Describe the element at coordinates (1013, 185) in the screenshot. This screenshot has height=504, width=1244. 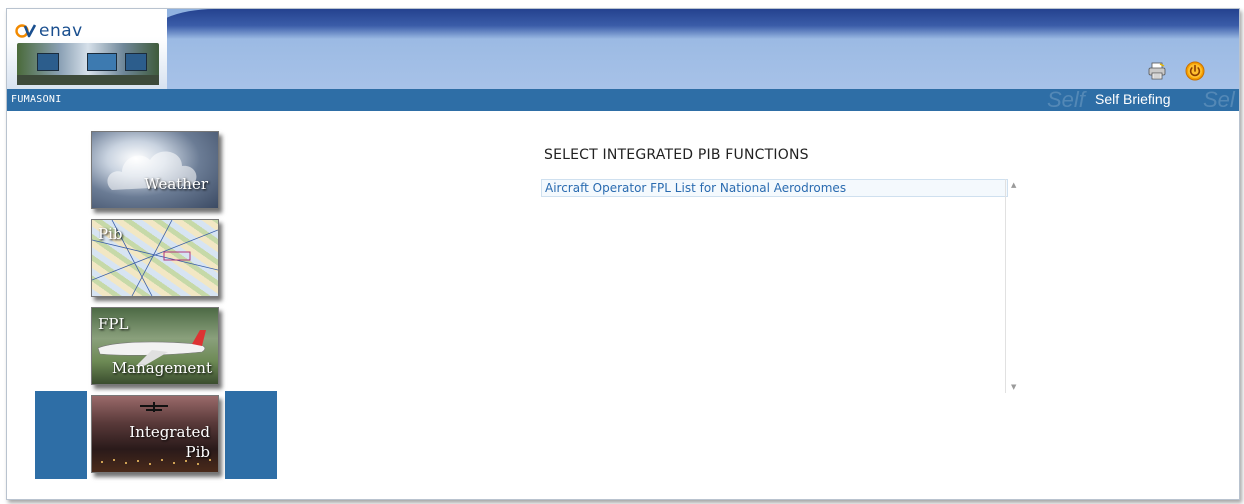
I see `scroll-up-icon: ▲` at that location.